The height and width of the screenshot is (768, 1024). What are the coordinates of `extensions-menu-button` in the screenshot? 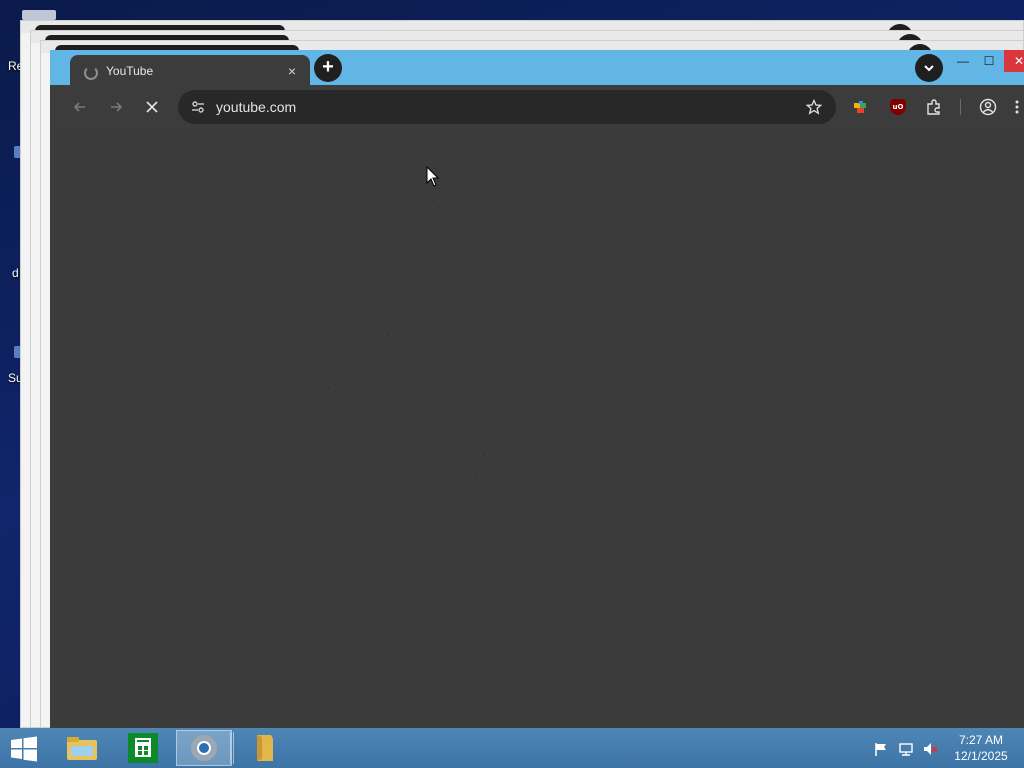 It's located at (934, 107).